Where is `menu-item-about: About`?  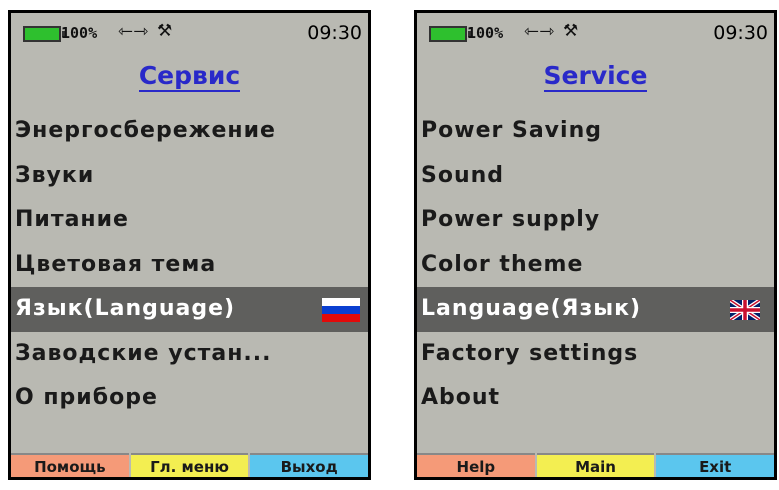 menu-item-about: About is located at coordinates (595, 398).